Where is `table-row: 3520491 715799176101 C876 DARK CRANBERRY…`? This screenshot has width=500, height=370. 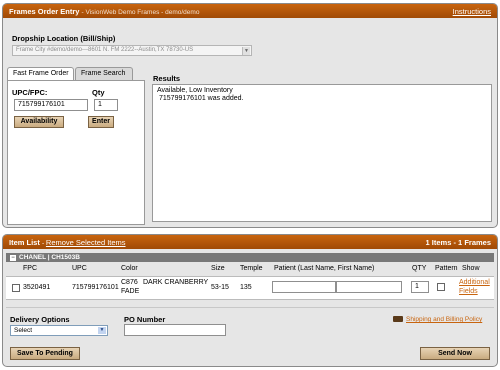 table-row: 3520491 715799176101 C876 DARK CRANBERRY… is located at coordinates (250, 288).